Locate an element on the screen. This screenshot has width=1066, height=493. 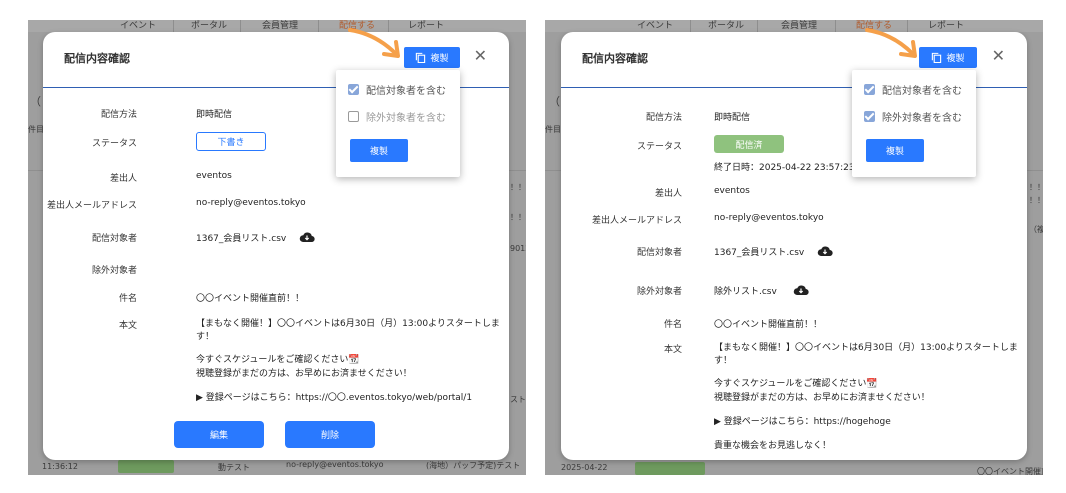
delete-button: 削除 is located at coordinates (330, 434).